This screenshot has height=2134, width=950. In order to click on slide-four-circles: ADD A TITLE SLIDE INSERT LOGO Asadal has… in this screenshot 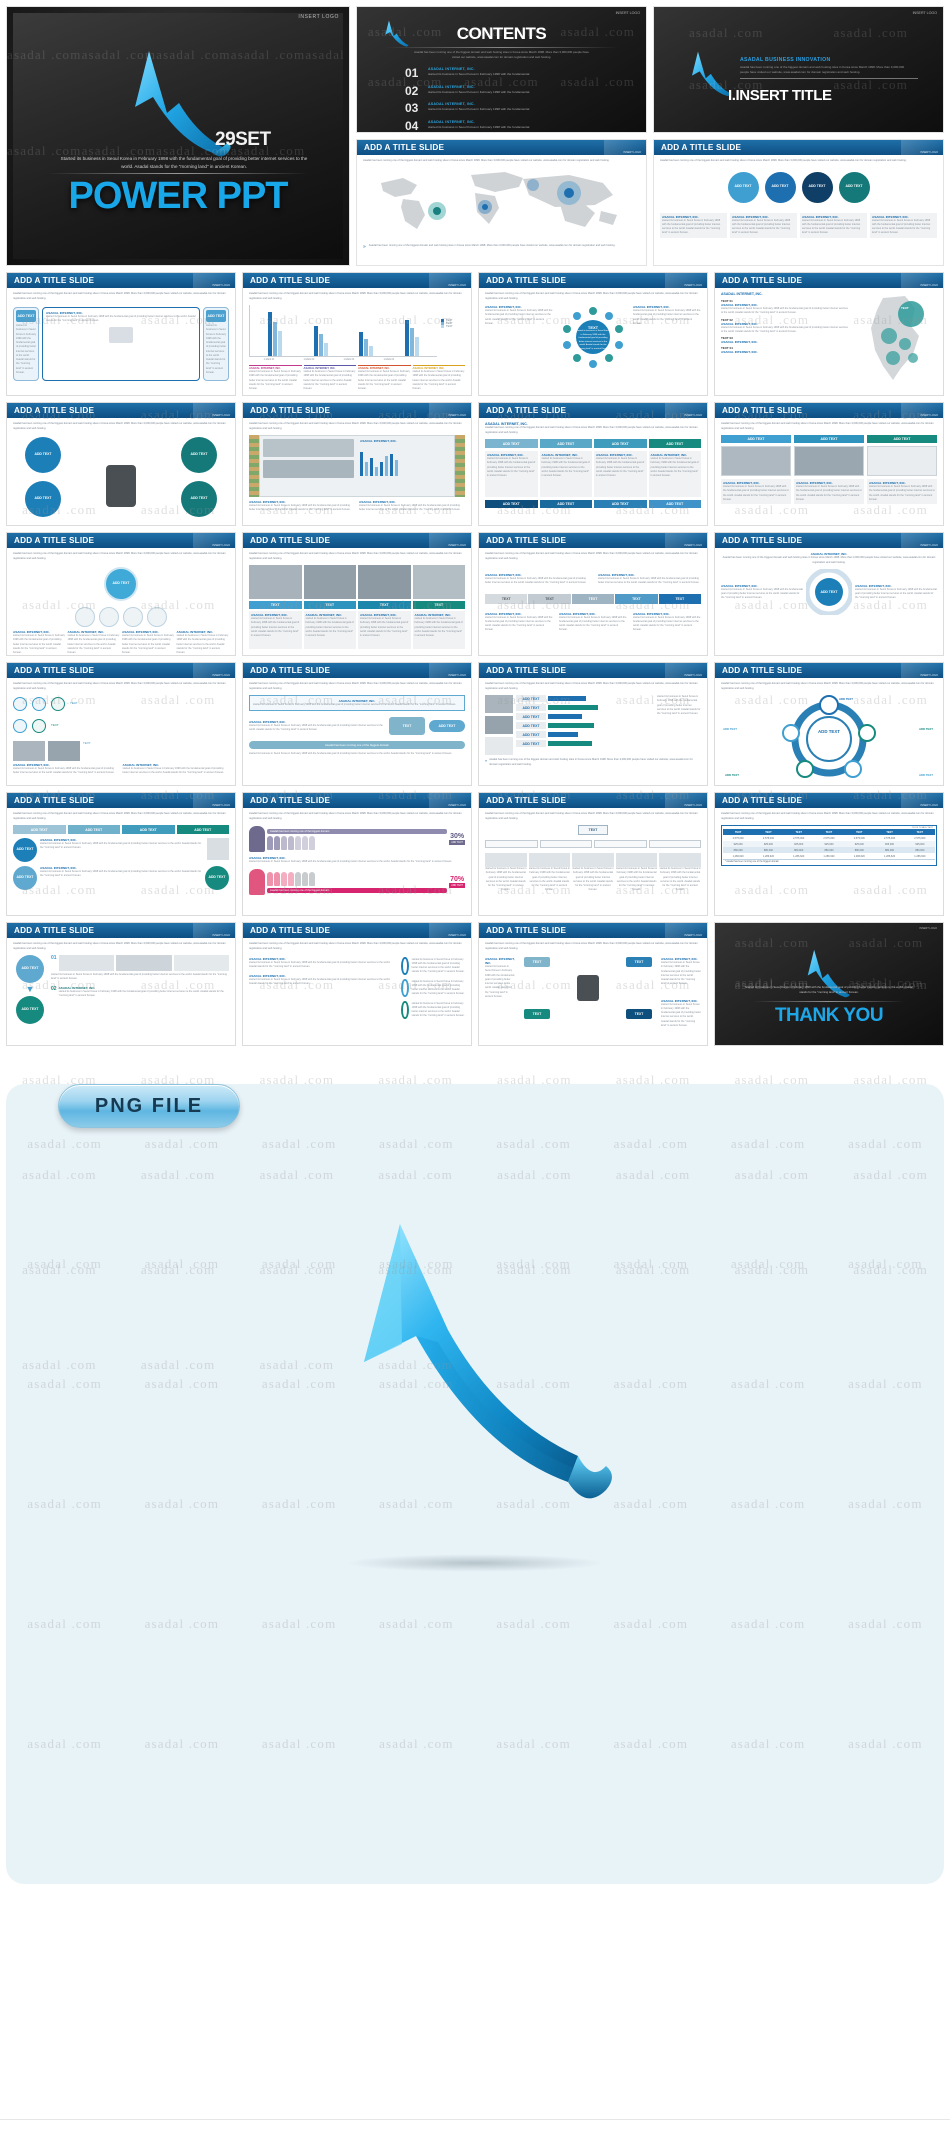, I will do `click(798, 202)`.